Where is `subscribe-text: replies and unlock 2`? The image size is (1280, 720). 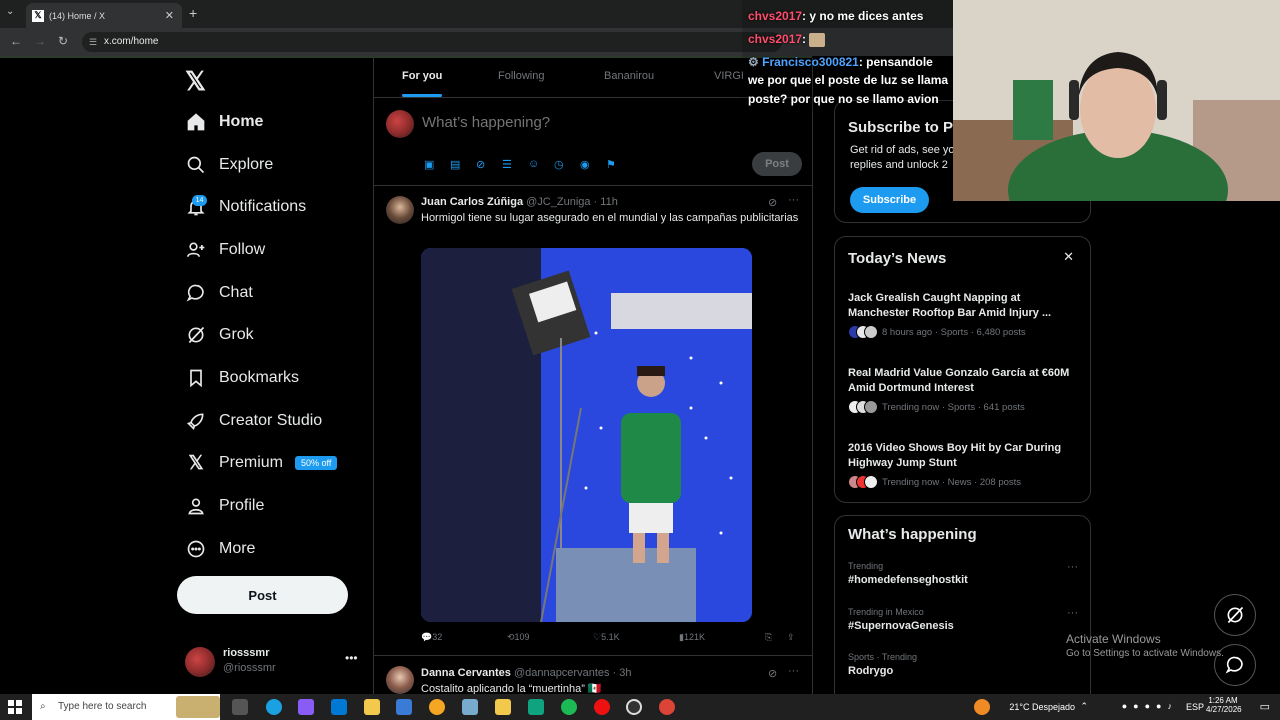
subscribe-text: replies and unlock 2 is located at coordinates (899, 165).